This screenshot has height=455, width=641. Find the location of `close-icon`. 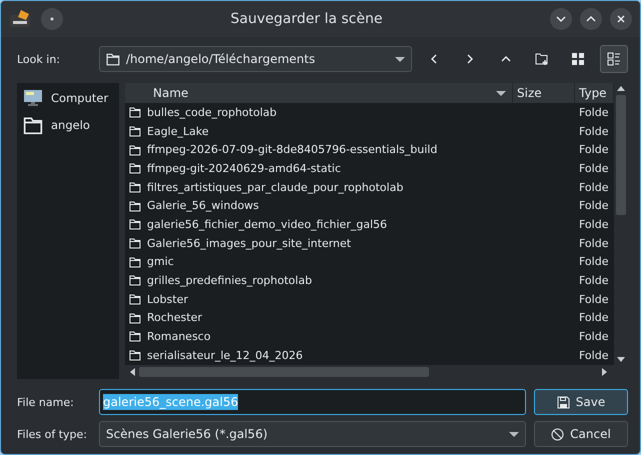

close-icon is located at coordinates (621, 19).